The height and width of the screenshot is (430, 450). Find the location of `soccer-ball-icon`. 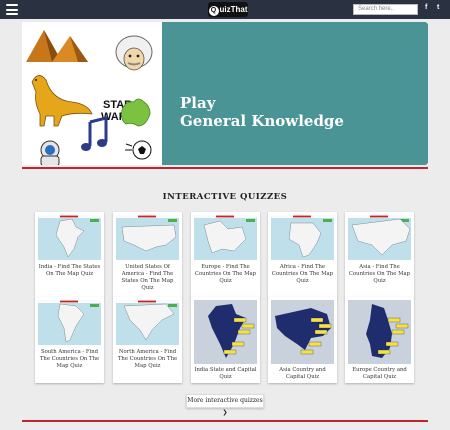

soccer-ball-icon is located at coordinates (138, 150).